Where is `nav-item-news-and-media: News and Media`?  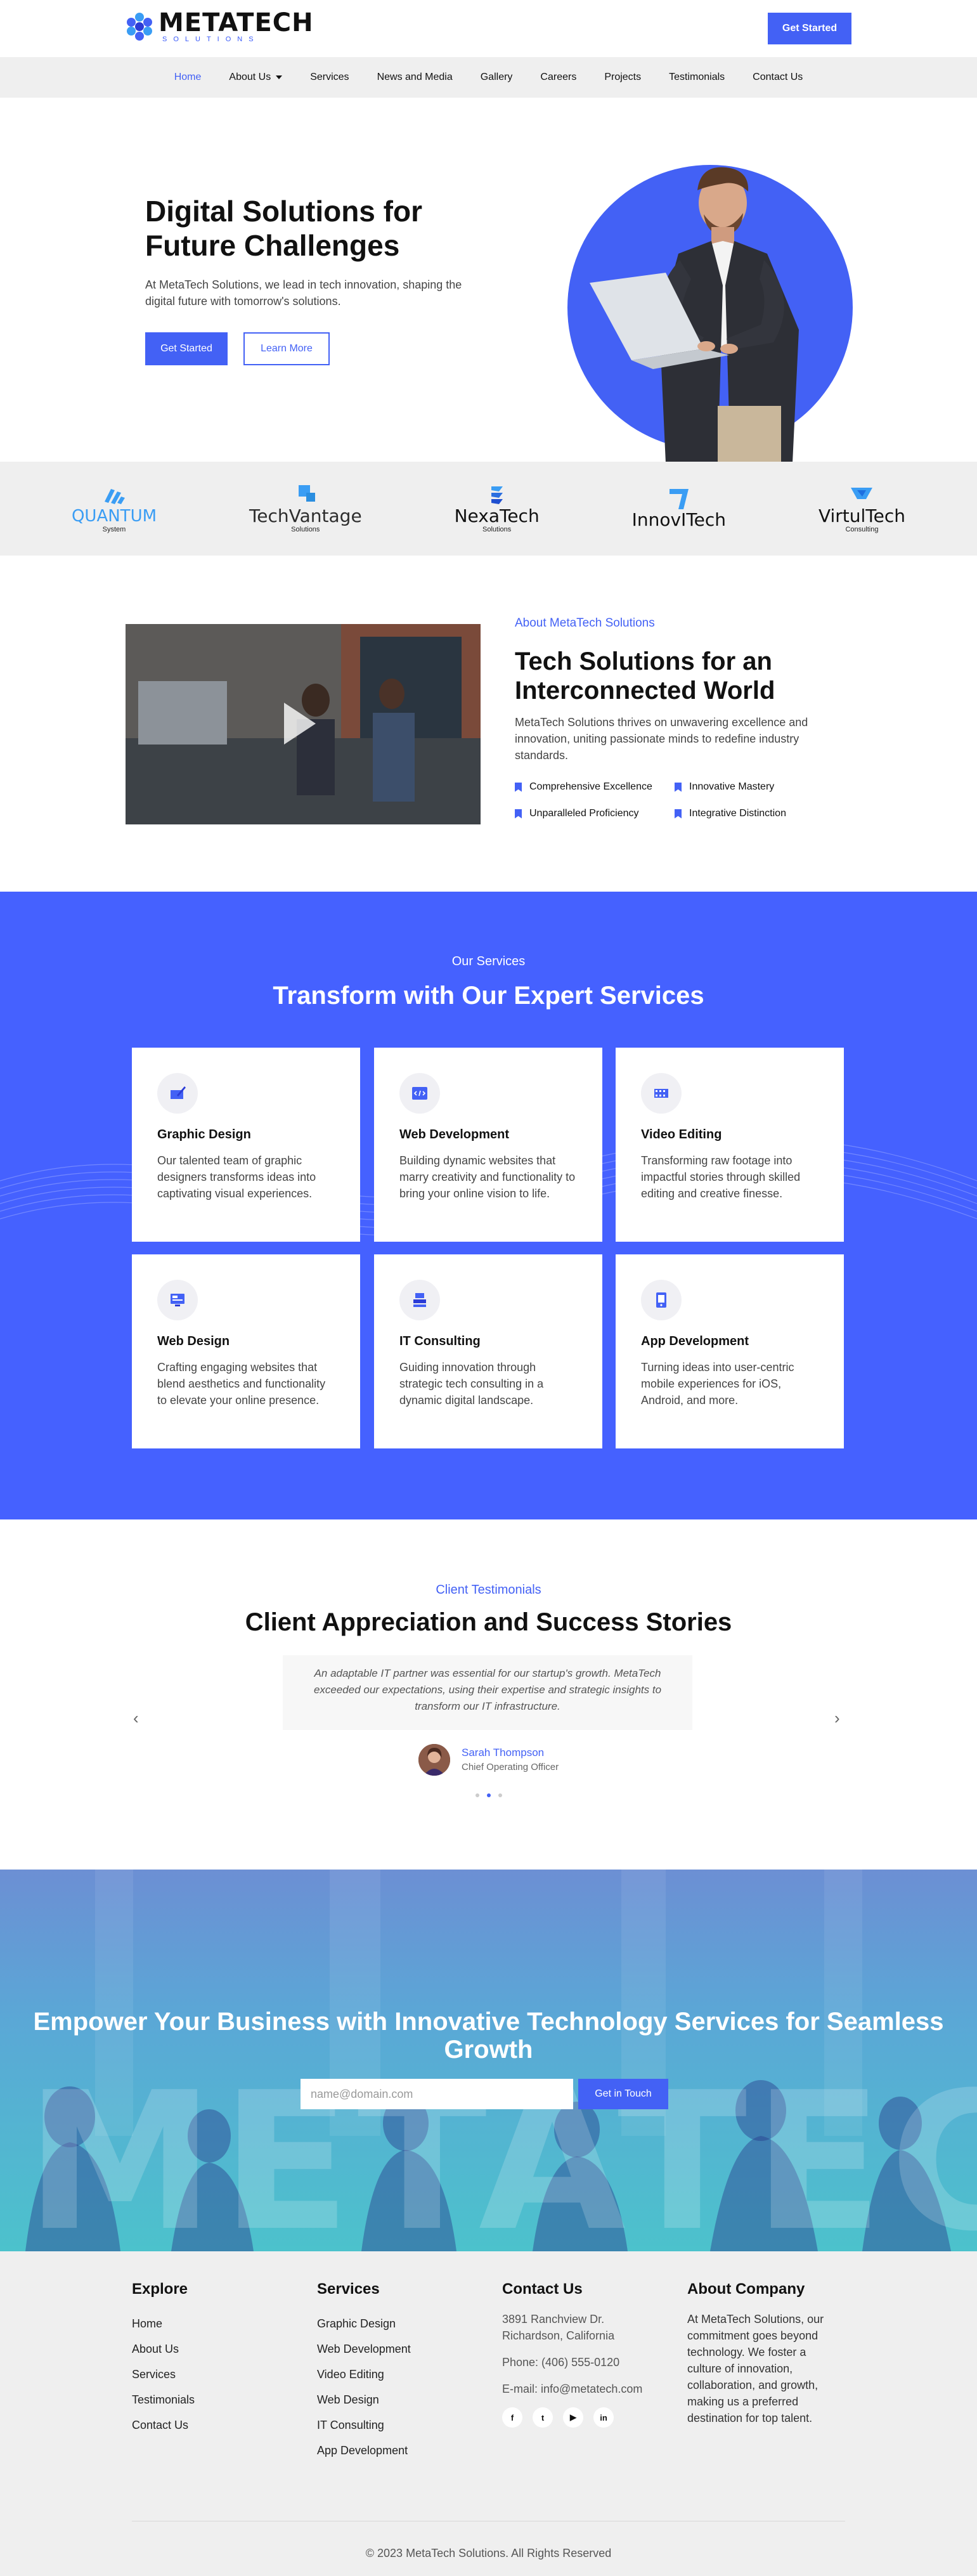
nav-item-news-and-media: News and Media is located at coordinates (415, 78).